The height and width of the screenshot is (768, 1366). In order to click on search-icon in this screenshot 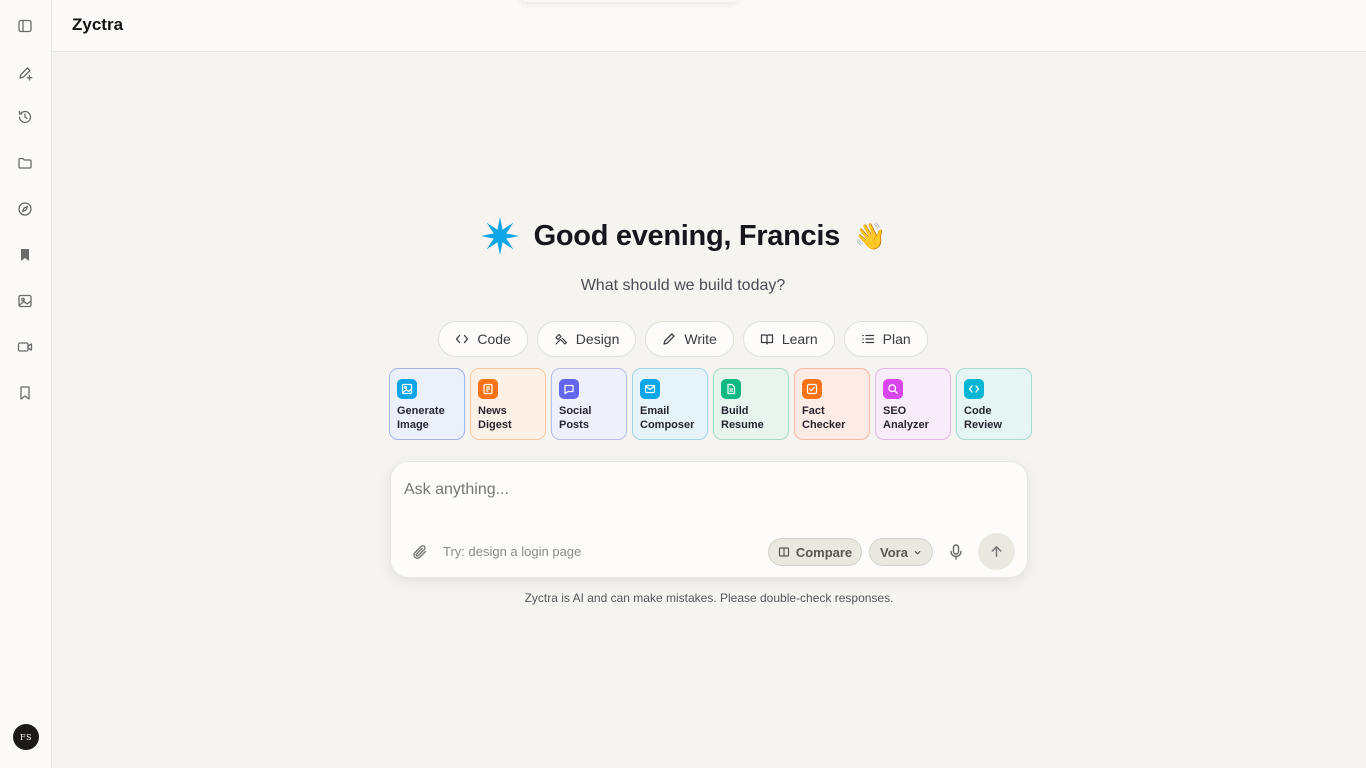, I will do `click(893, 389)`.